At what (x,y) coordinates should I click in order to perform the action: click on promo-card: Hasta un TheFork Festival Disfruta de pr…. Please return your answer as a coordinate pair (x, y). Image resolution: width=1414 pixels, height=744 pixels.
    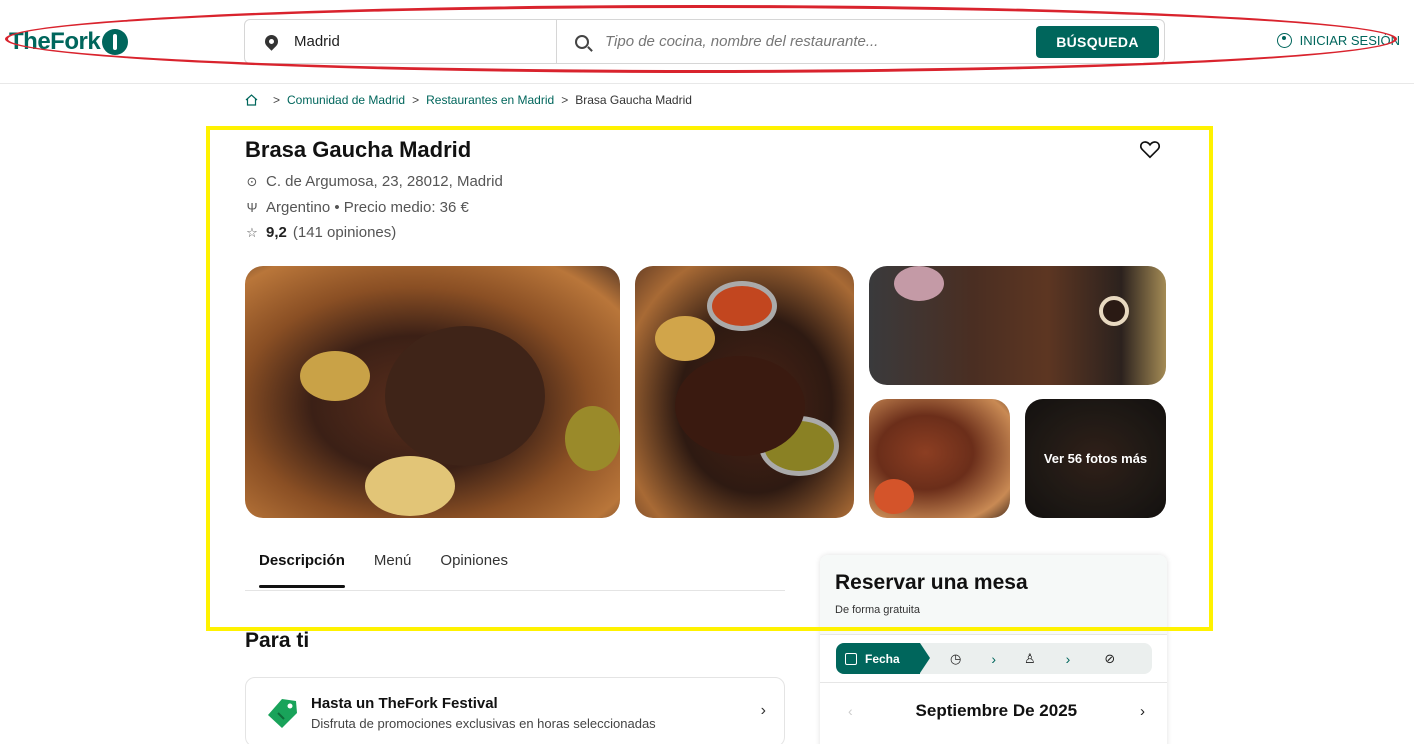
    Looking at the image, I should click on (515, 710).